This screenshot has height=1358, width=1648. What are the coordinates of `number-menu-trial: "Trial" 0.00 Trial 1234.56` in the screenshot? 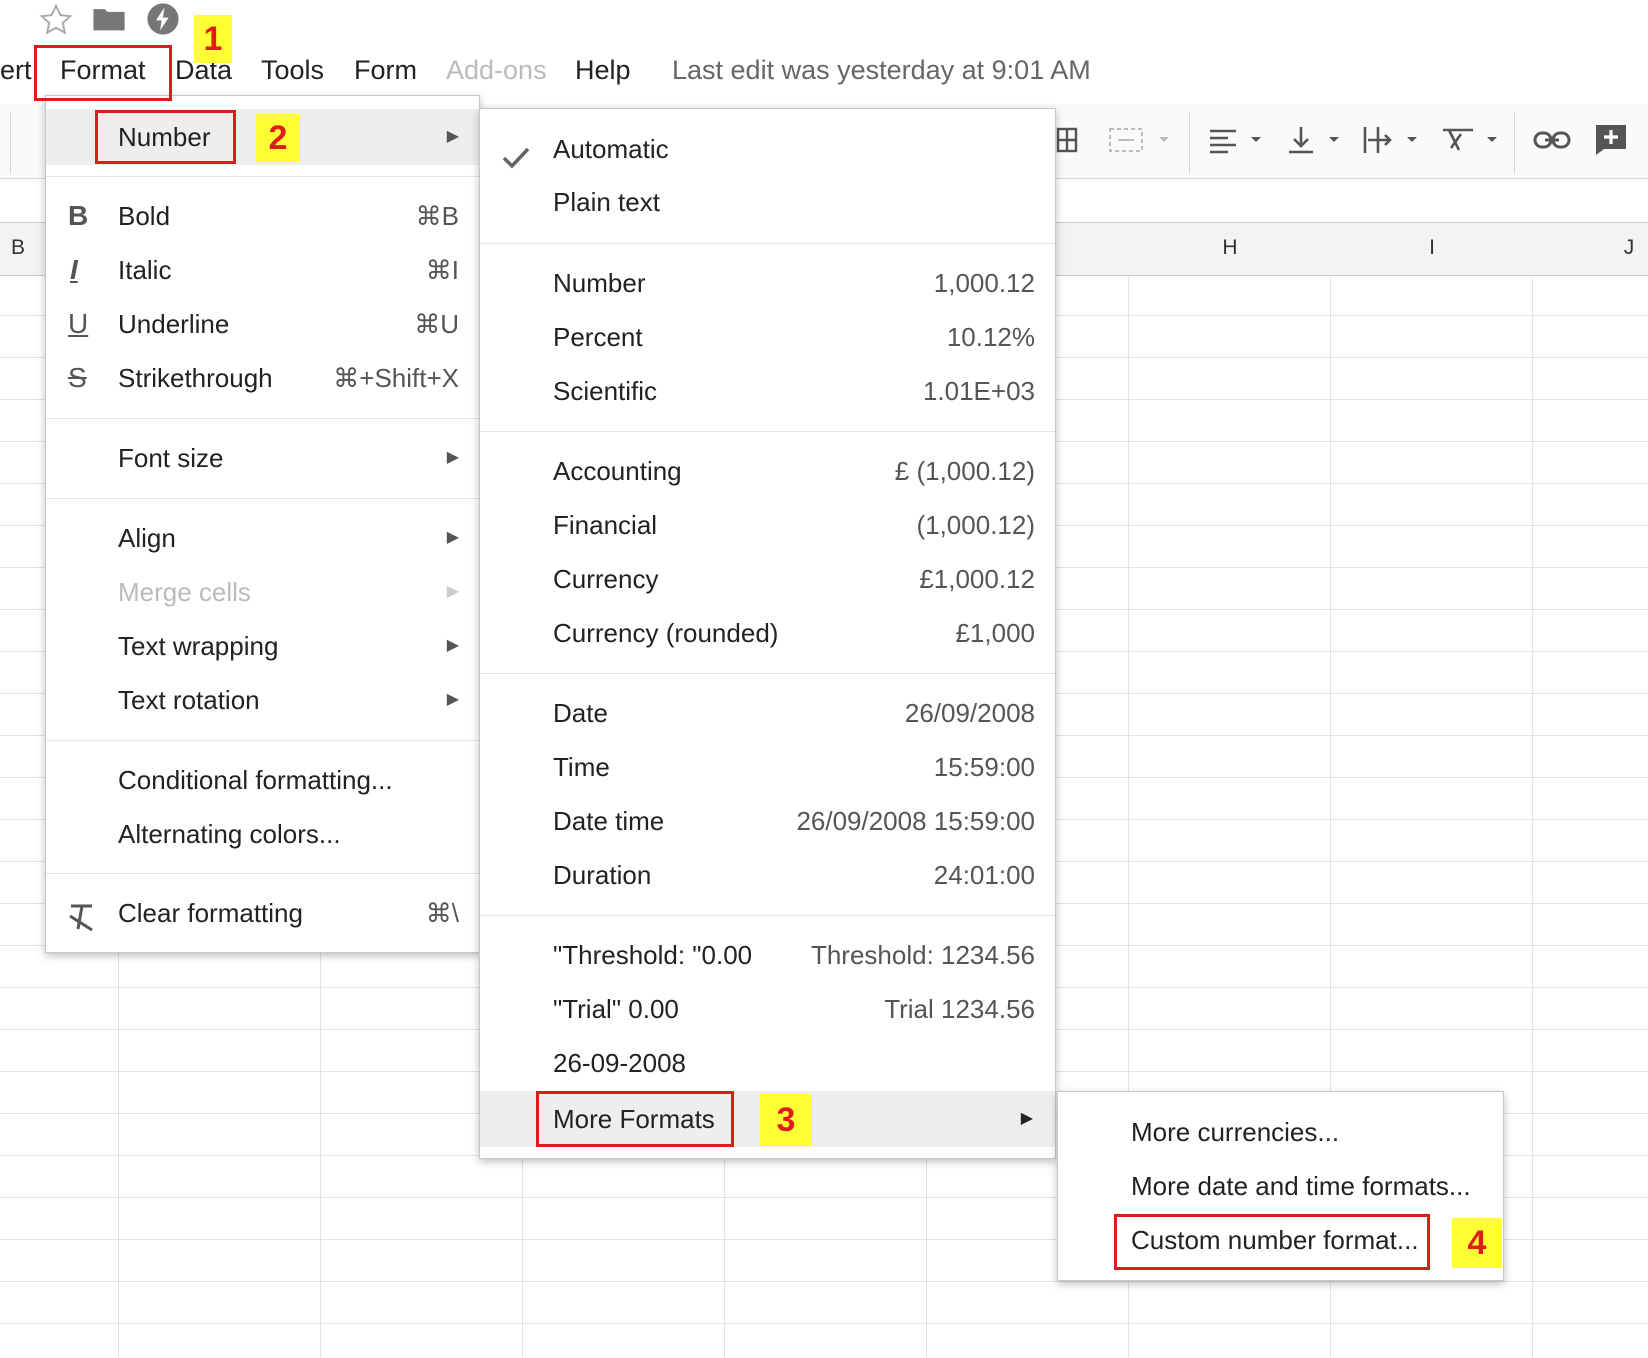 It's located at (767, 1009).